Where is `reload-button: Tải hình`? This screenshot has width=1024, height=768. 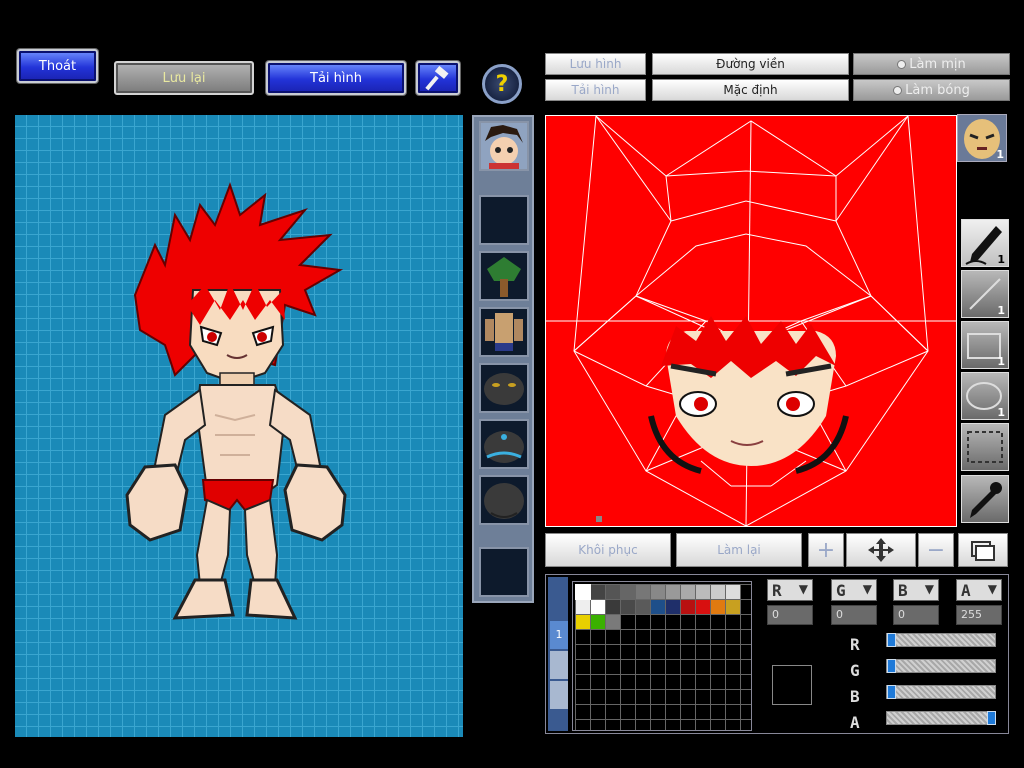 reload-button: Tải hình is located at coordinates (336, 78).